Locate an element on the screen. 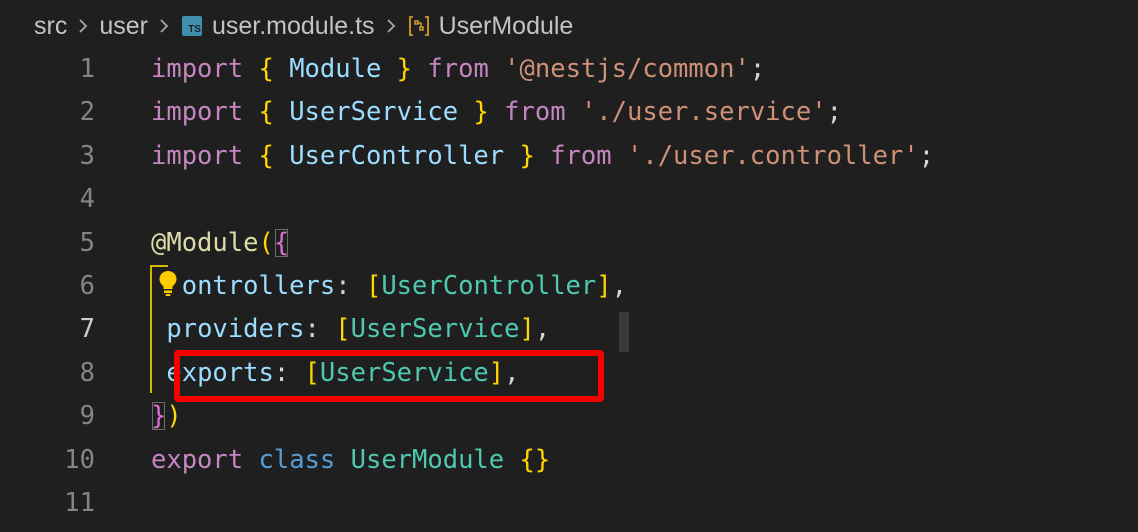 The width and height of the screenshot is (1138, 532). line-code: import { Module } from '@nestjs/common'; is located at coordinates (458, 69).